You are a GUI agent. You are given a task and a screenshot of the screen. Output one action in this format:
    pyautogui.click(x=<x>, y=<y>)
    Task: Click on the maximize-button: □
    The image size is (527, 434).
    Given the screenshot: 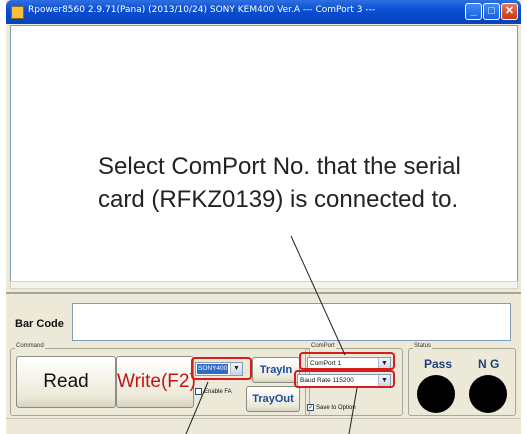 What is the action you would take?
    pyautogui.click(x=491, y=11)
    